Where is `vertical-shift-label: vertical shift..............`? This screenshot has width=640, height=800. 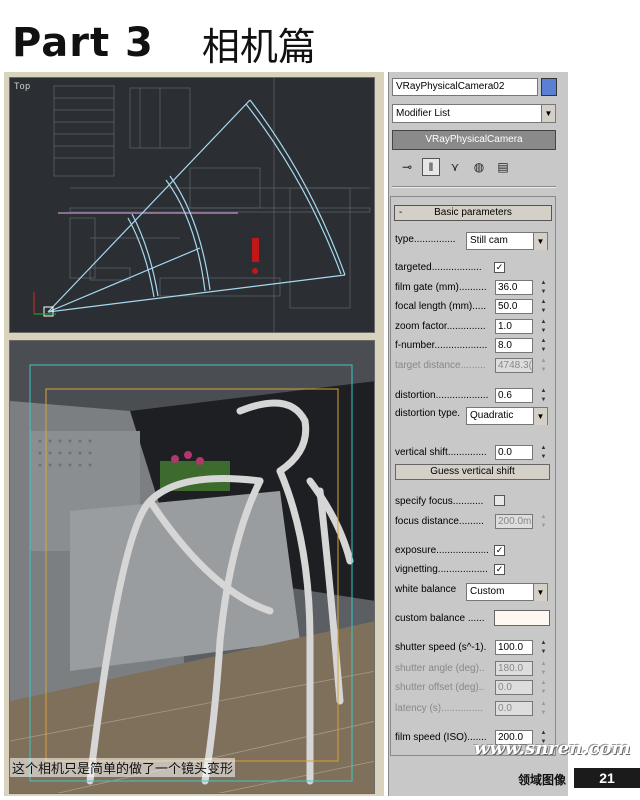
vertical-shift-label: vertical shift.............. is located at coordinates (441, 452).